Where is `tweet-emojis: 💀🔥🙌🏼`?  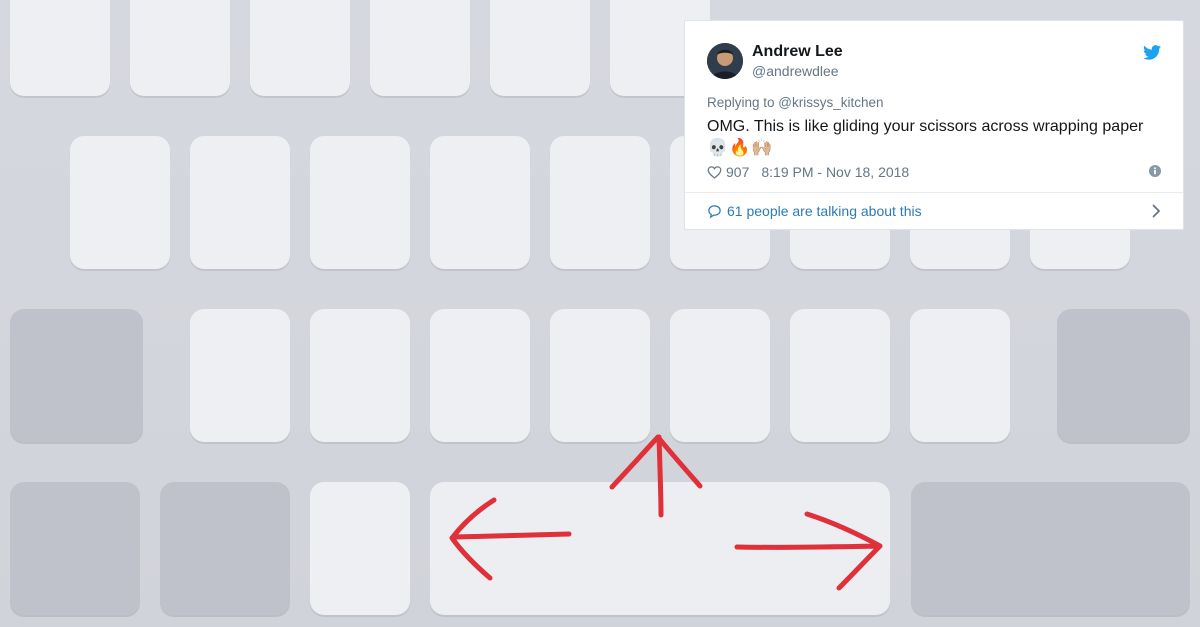 tweet-emojis: 💀🔥🙌🏼 is located at coordinates (740, 147).